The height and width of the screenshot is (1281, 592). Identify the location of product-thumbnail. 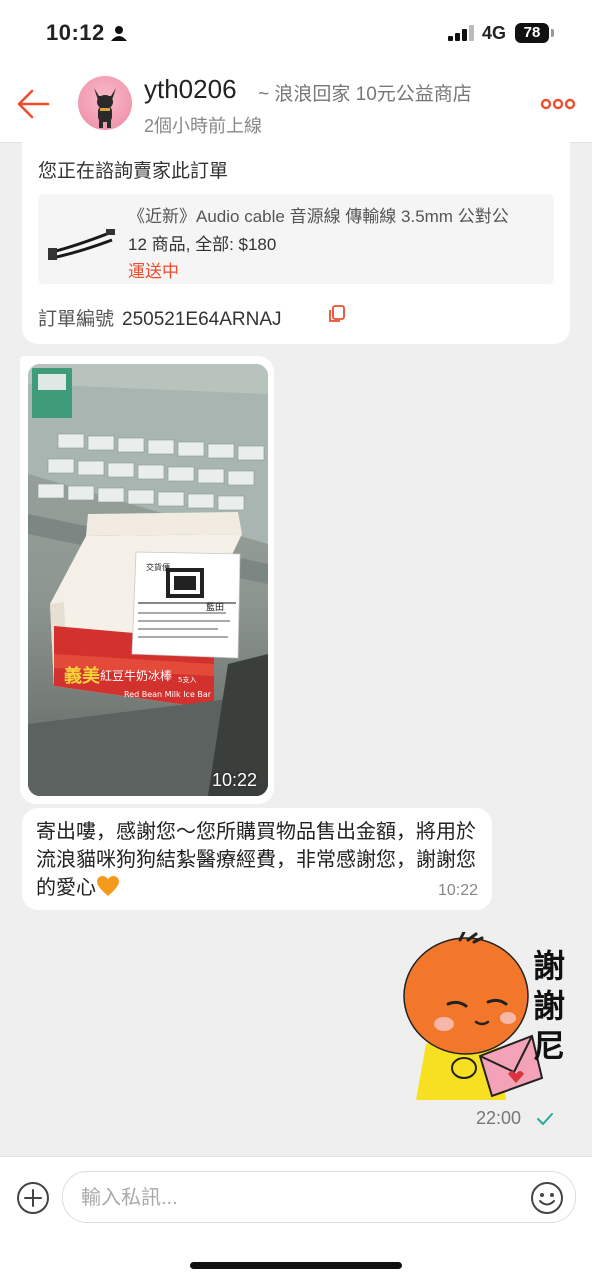
(82, 238).